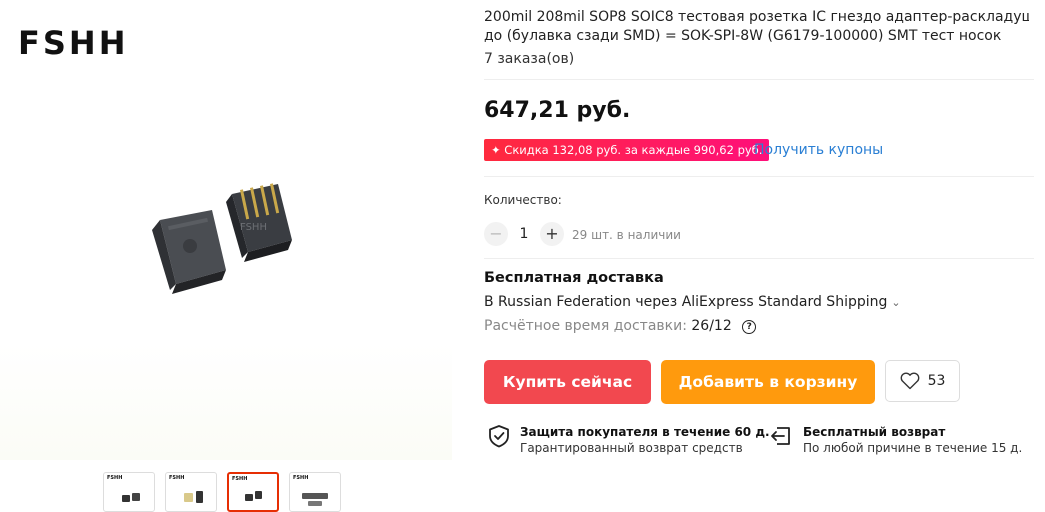  Describe the element at coordinates (253, 492) in the screenshot. I see `thumbnail-3: FSHH` at that location.